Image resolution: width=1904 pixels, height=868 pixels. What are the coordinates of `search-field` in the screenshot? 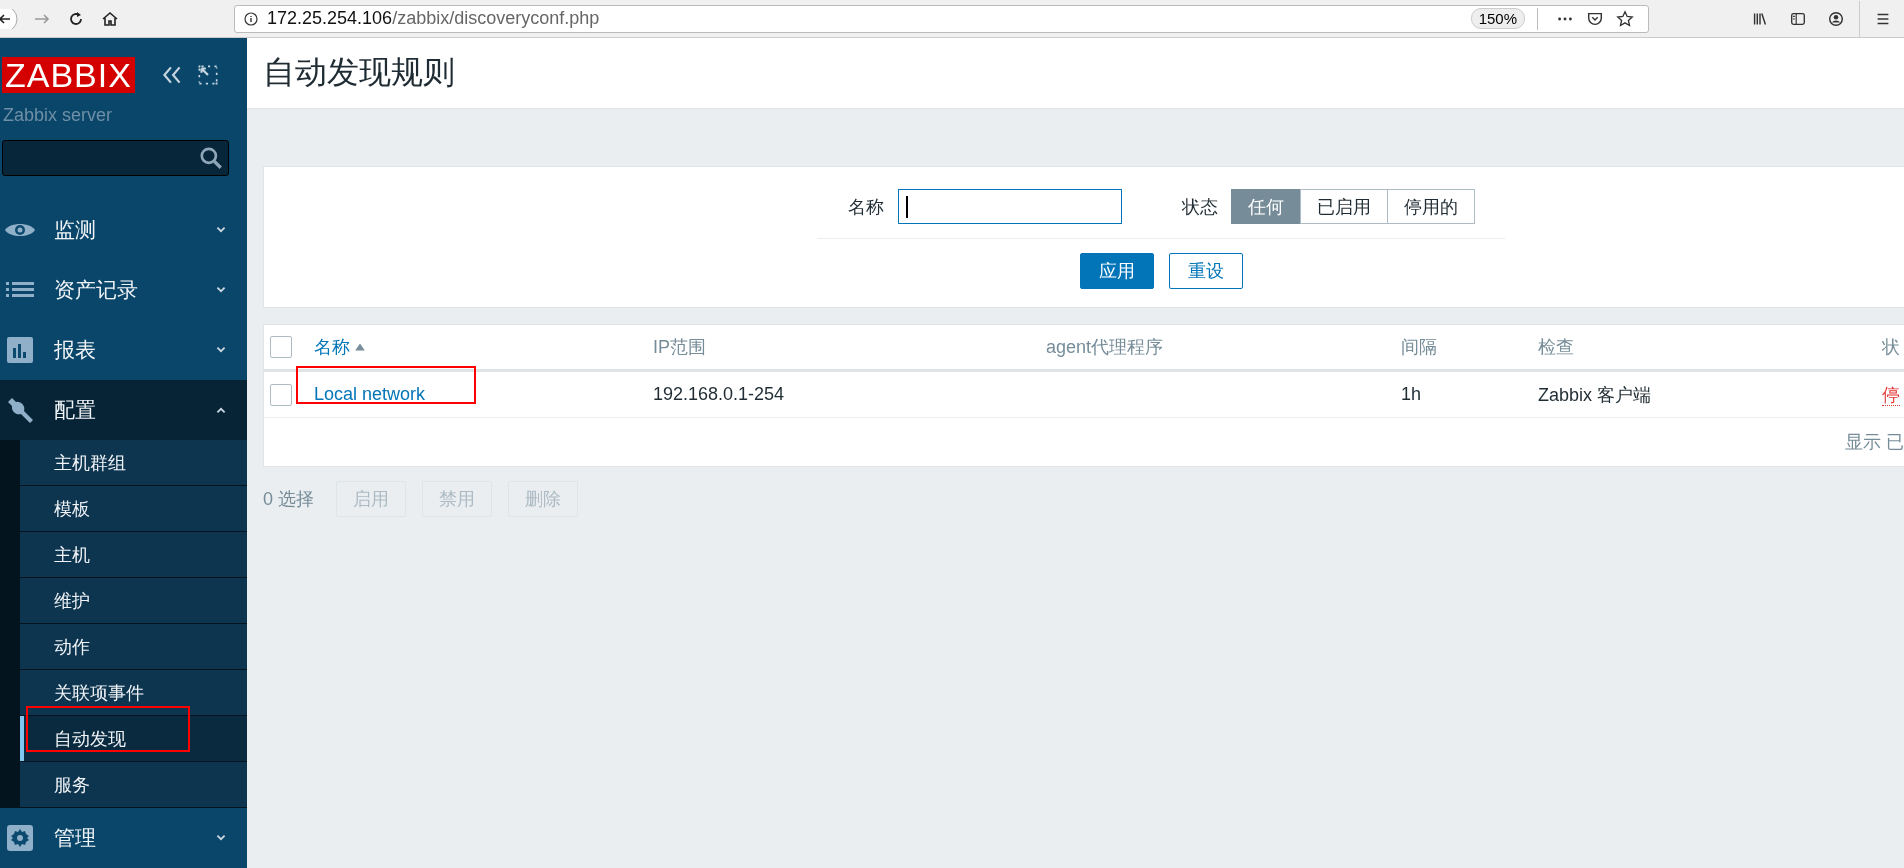 It's located at (115, 158).